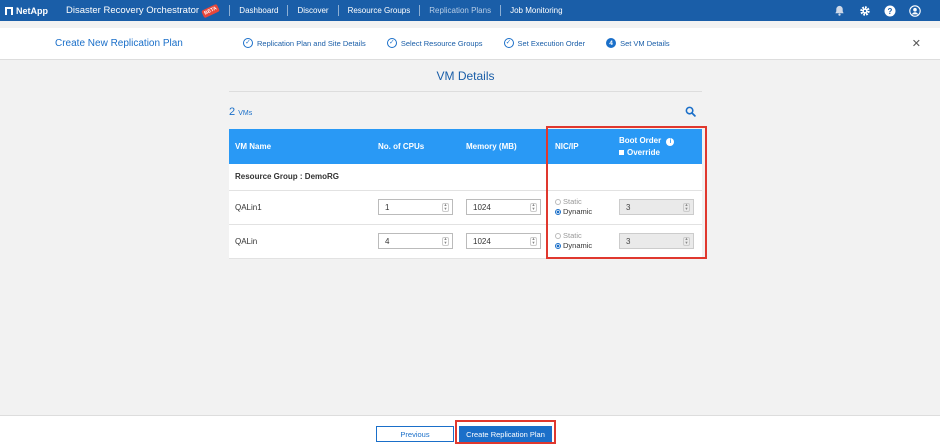 Image resolution: width=940 pixels, height=445 pixels. I want to click on header-memory: Memory (MB), so click(504, 146).